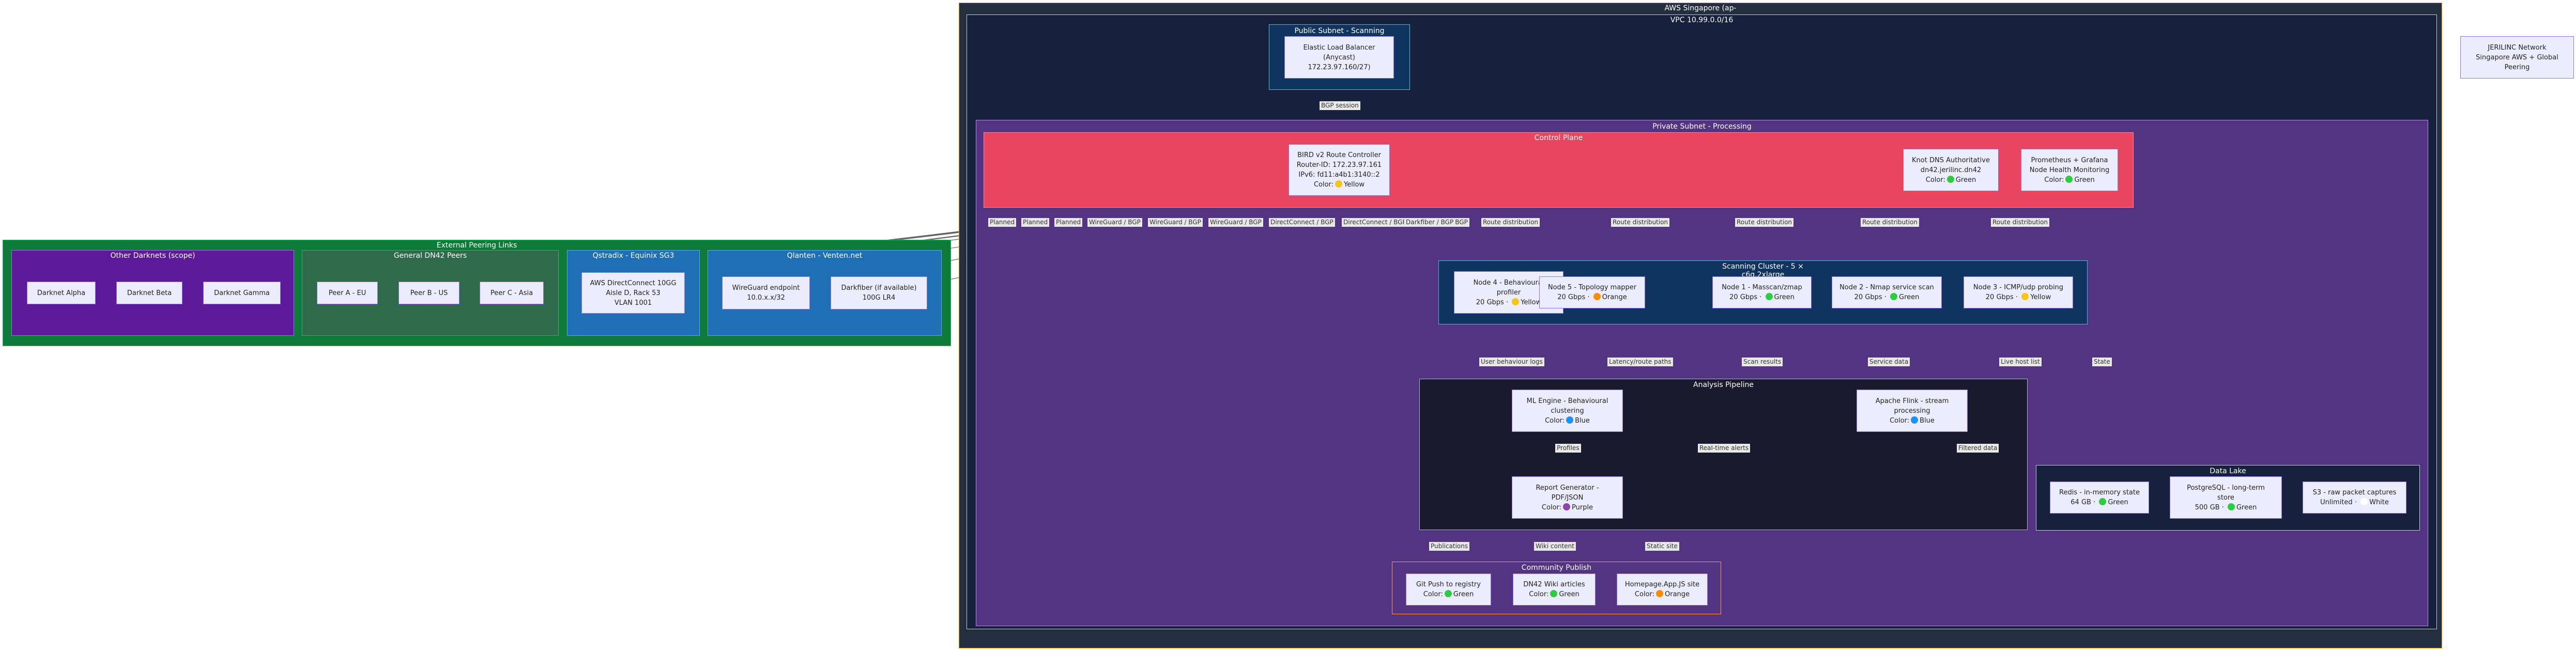 The height and width of the screenshot is (652, 2576). I want to click on darknet-beta-node: Darknet Beta, so click(149, 293).